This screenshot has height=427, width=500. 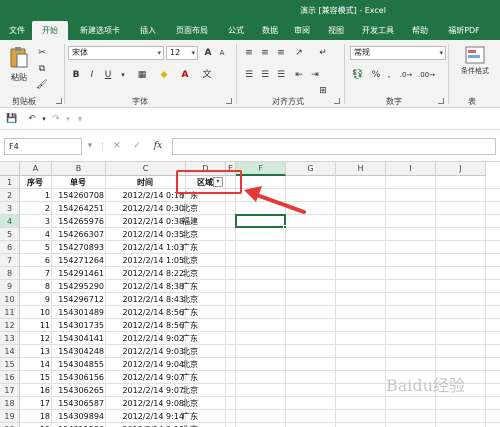 I want to click on name-box: F4, so click(x=43, y=146).